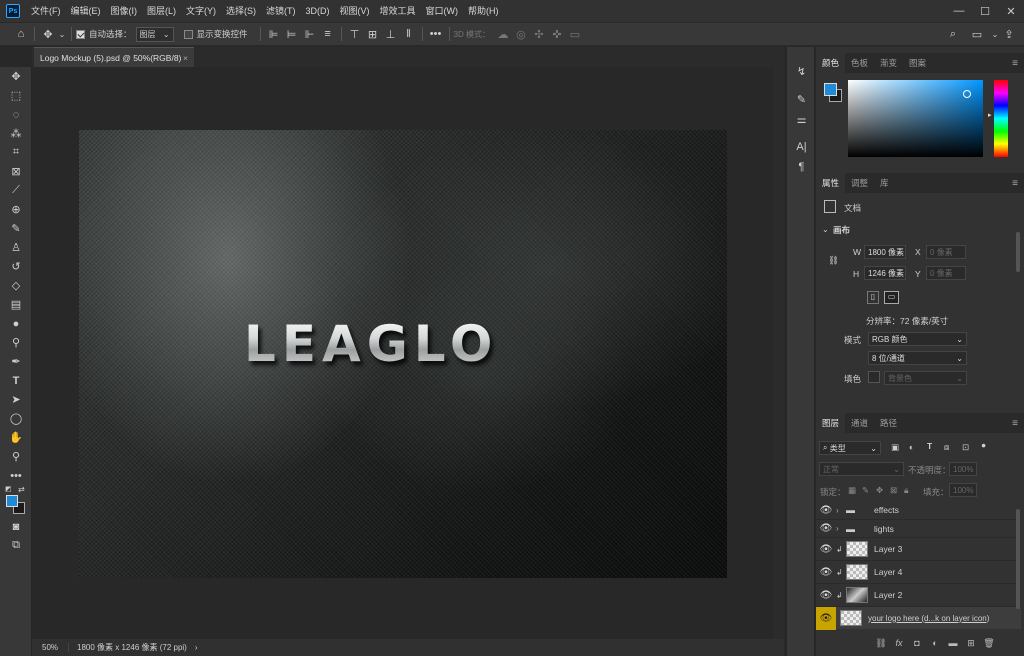 The width and height of the screenshot is (1024, 656). Describe the element at coordinates (1011, 11) in the screenshot. I see `close-window-button: ✕` at that location.